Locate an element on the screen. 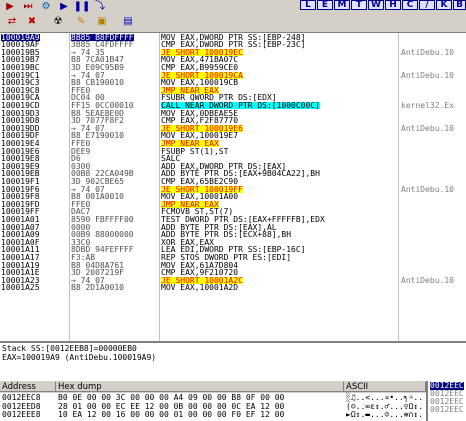  disasm-row: 100019F8 B8 001A0010 MOV EAX,10001A00 is located at coordinates (233, 197).